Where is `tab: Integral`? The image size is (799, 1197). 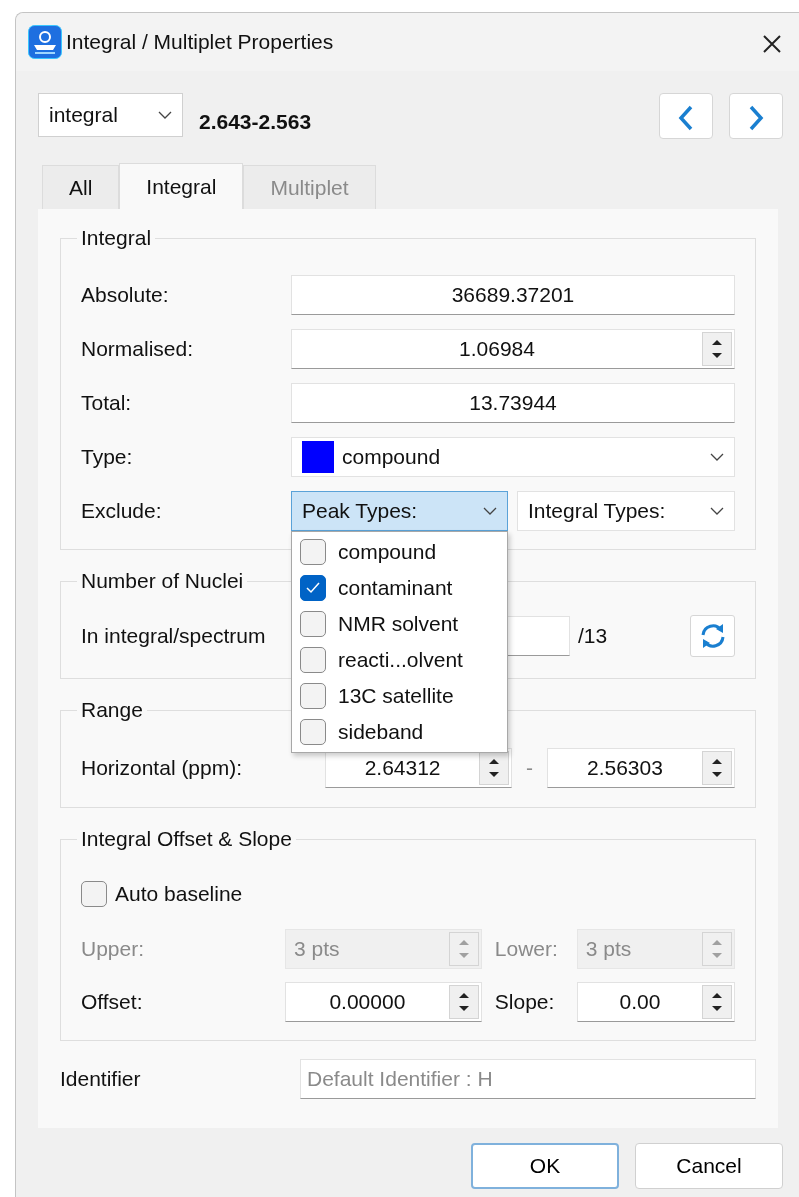 tab: Integral is located at coordinates (181, 186).